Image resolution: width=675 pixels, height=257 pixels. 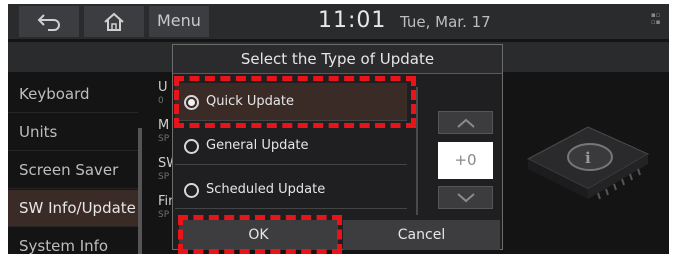 What do you see at coordinates (164, 125) in the screenshot?
I see `list-item-title: M` at bounding box center [164, 125].